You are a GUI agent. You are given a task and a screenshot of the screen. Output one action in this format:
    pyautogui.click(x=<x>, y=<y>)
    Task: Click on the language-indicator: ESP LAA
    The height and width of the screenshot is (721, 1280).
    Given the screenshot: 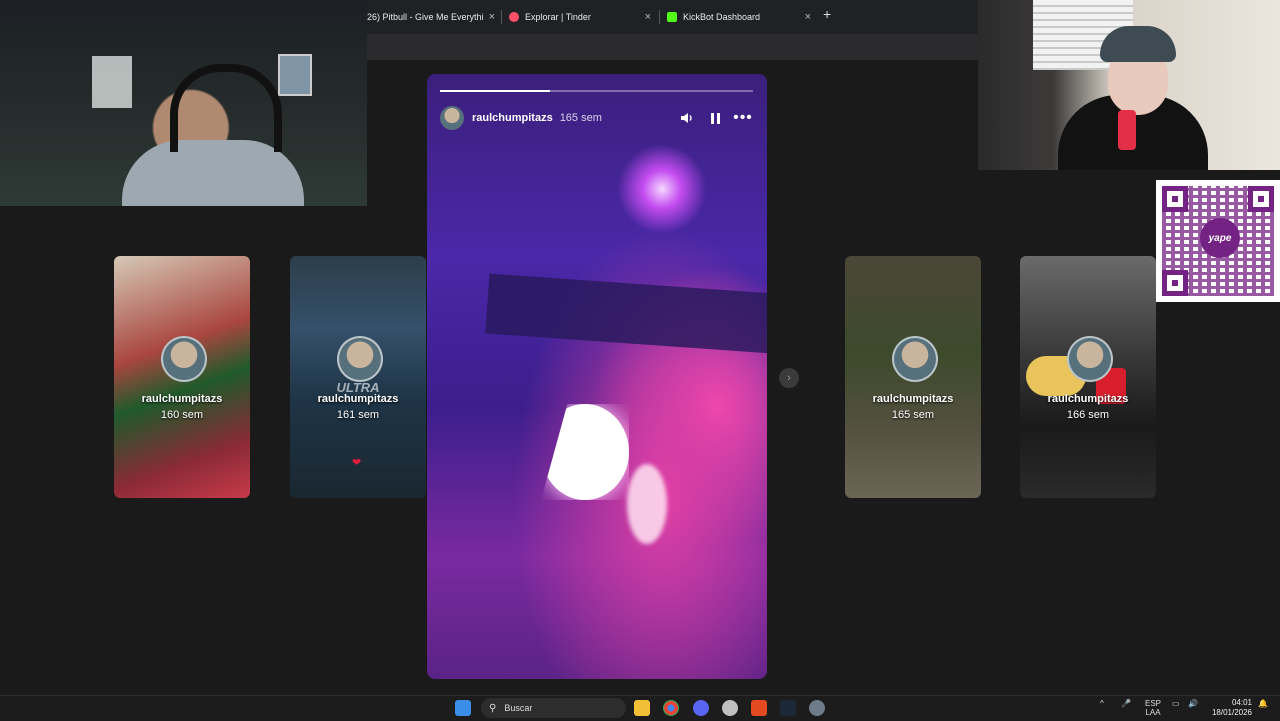 What is the action you would take?
    pyautogui.click(x=1153, y=708)
    